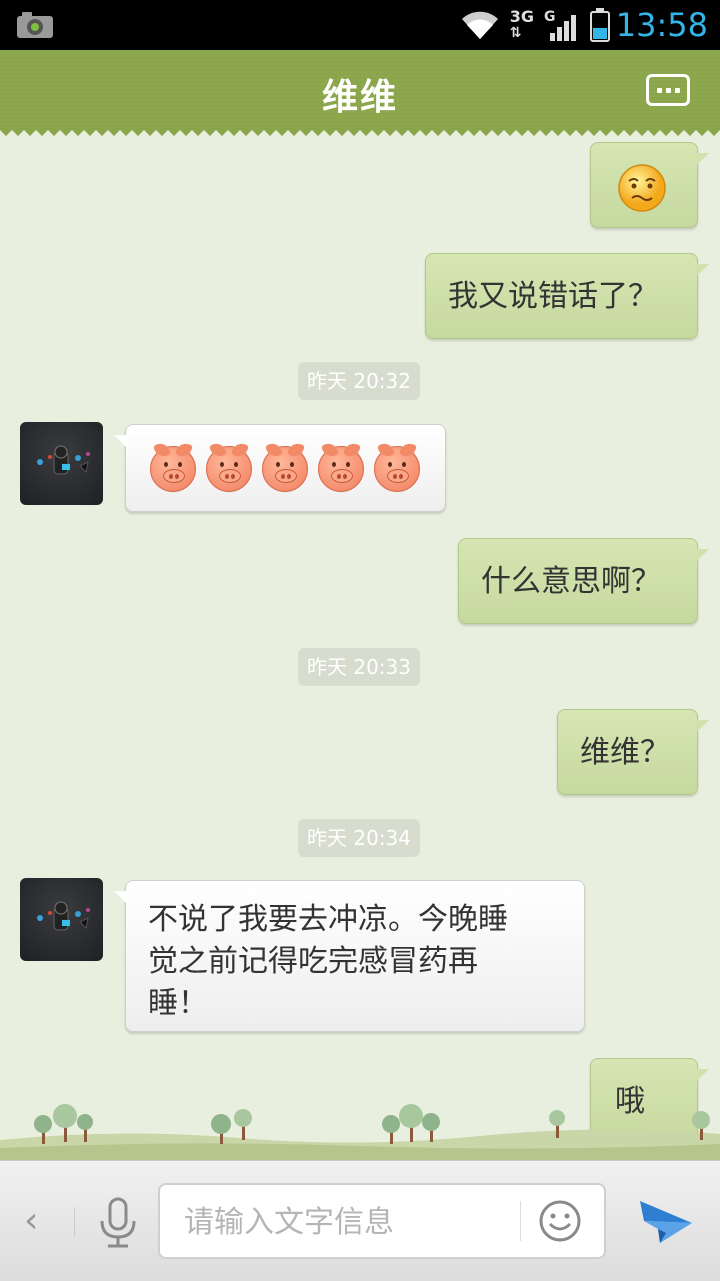 The image size is (720, 1281). Describe the element at coordinates (479, 25) in the screenshot. I see `wifi-icon` at that location.